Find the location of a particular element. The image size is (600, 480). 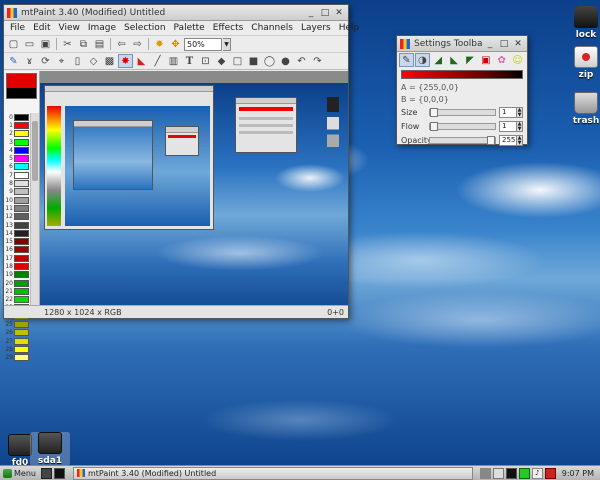

flow-slider is located at coordinates (462, 126).